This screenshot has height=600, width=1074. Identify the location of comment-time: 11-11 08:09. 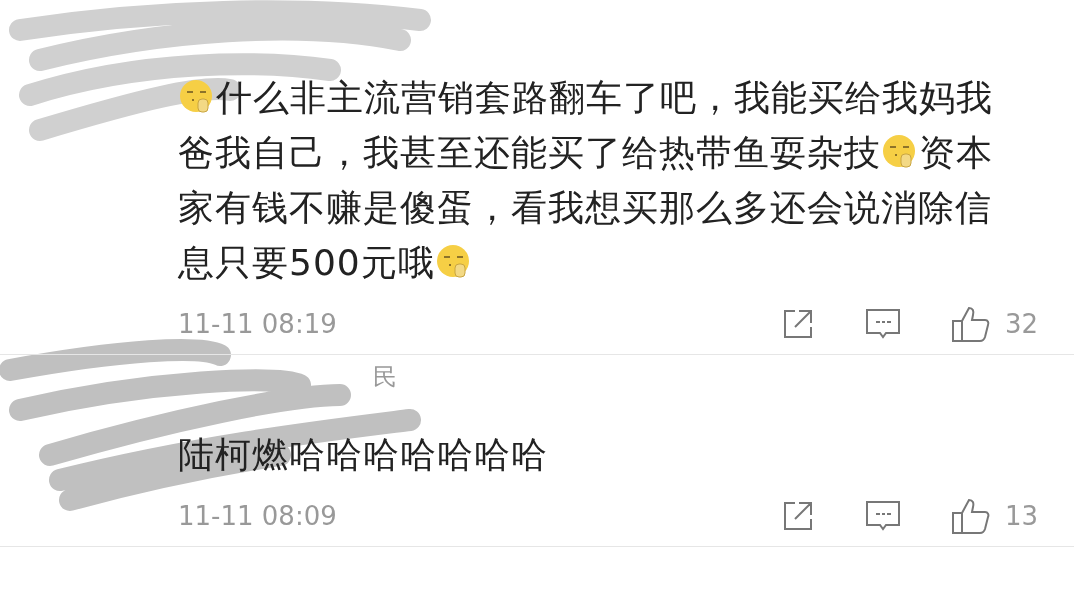
(258, 516).